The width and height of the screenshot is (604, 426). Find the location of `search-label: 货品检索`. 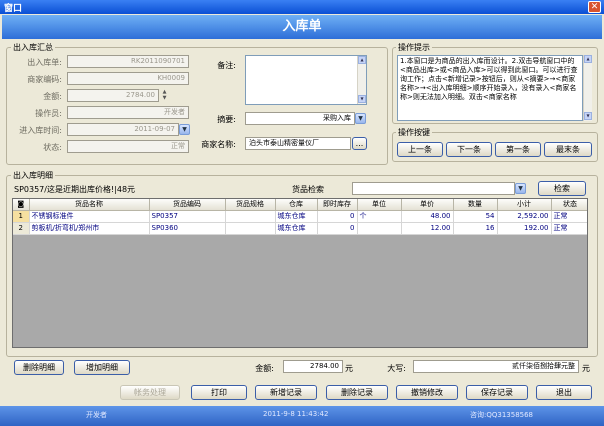

search-label: 货品检索 is located at coordinates (308, 189).